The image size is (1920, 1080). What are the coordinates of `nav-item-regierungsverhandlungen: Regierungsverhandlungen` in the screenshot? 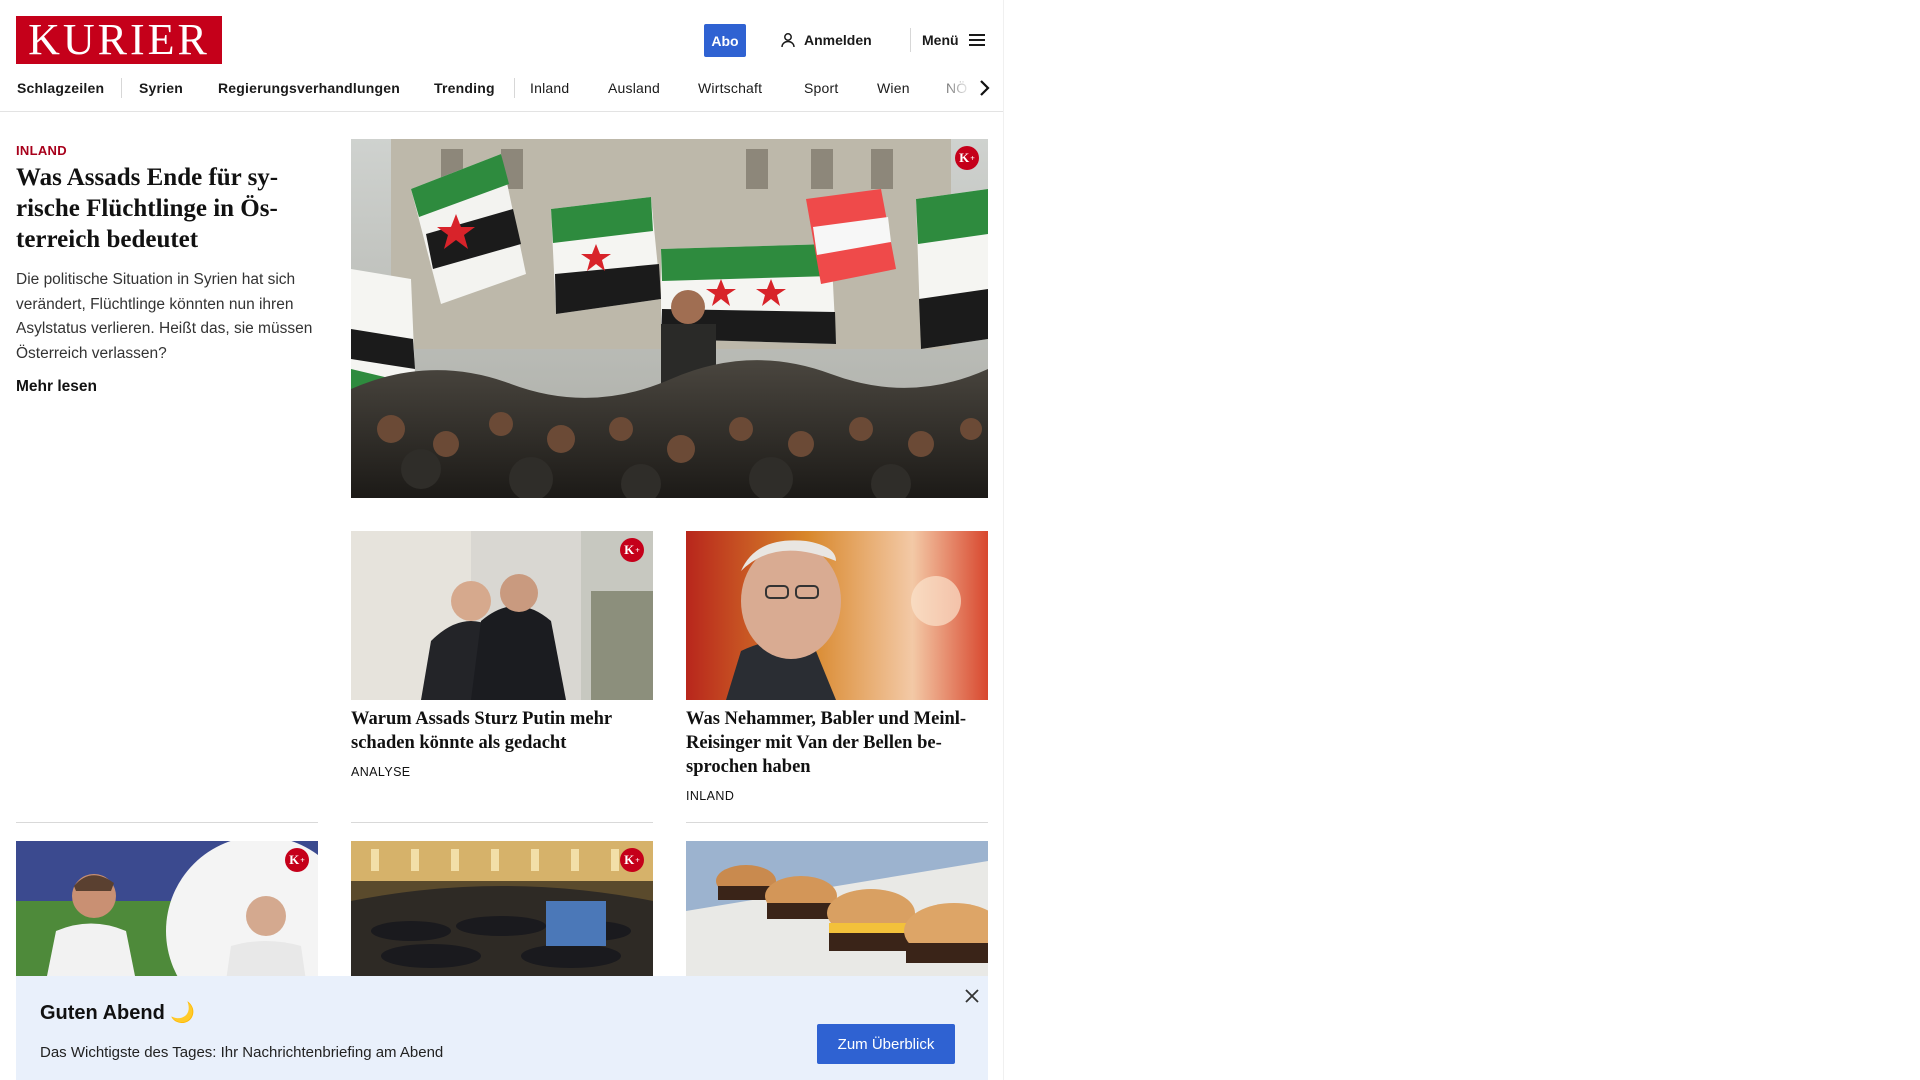 It's located at (309, 93).